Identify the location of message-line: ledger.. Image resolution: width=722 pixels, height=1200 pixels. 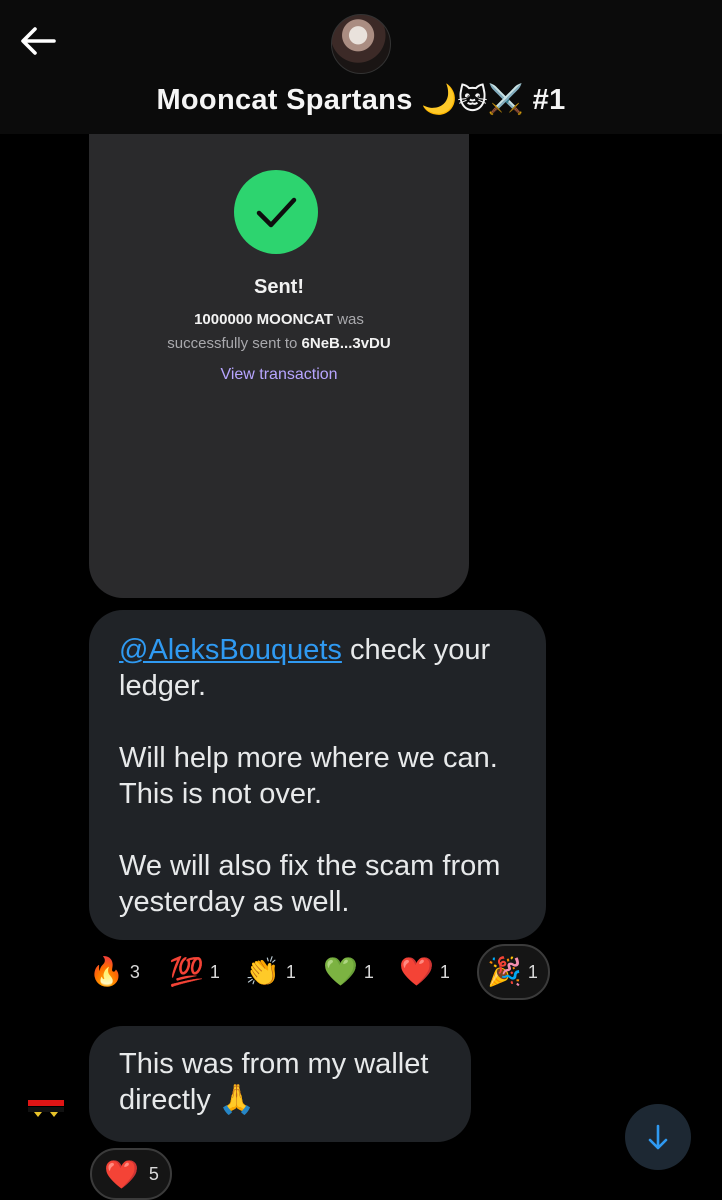
(163, 686).